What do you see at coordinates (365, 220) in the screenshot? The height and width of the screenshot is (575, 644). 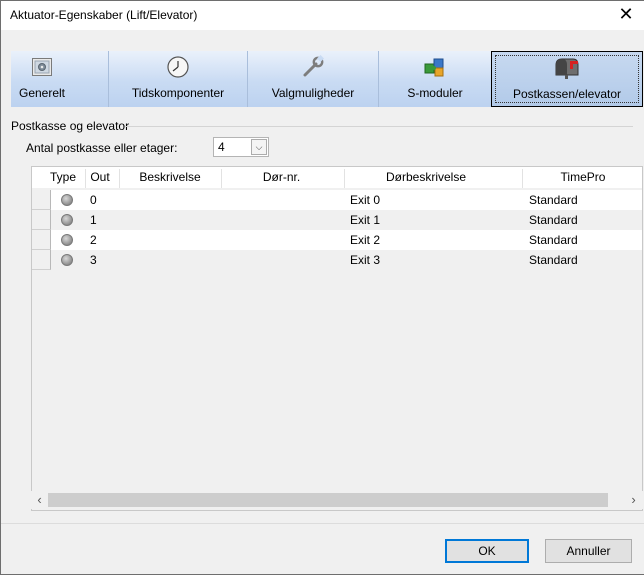 I see `cell-door-description: Exit 1` at bounding box center [365, 220].